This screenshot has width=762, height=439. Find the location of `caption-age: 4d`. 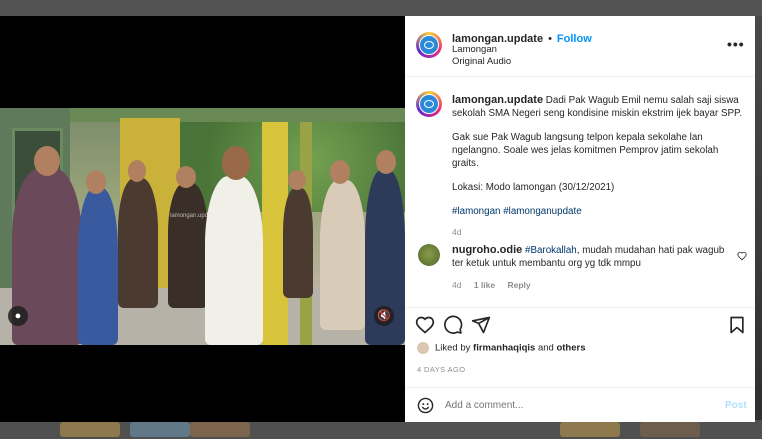

caption-age: 4d is located at coordinates (457, 232).